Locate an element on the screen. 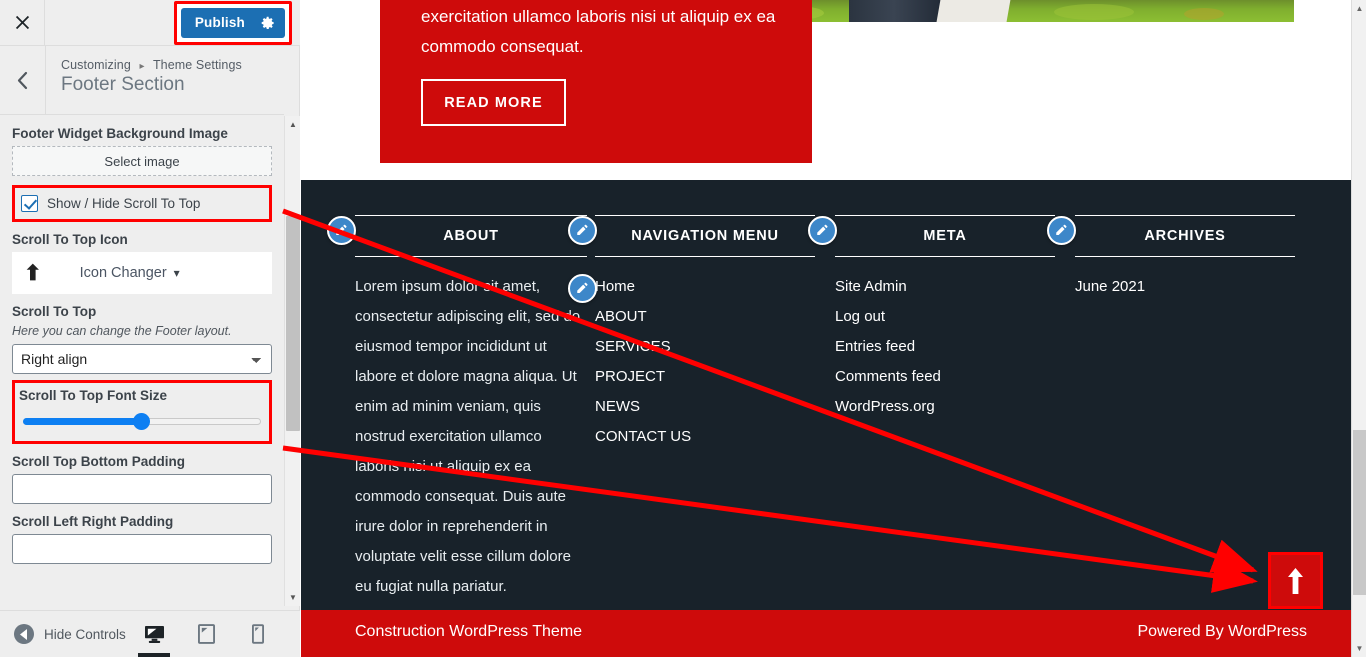 The image size is (1366, 657). publish-label: Publish is located at coordinates (219, 22).